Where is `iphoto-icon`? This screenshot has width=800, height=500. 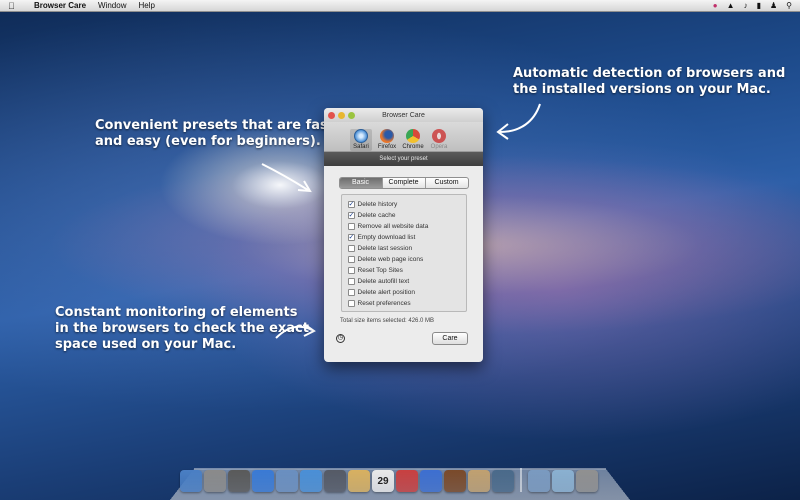
iphoto-icon is located at coordinates (479, 481).